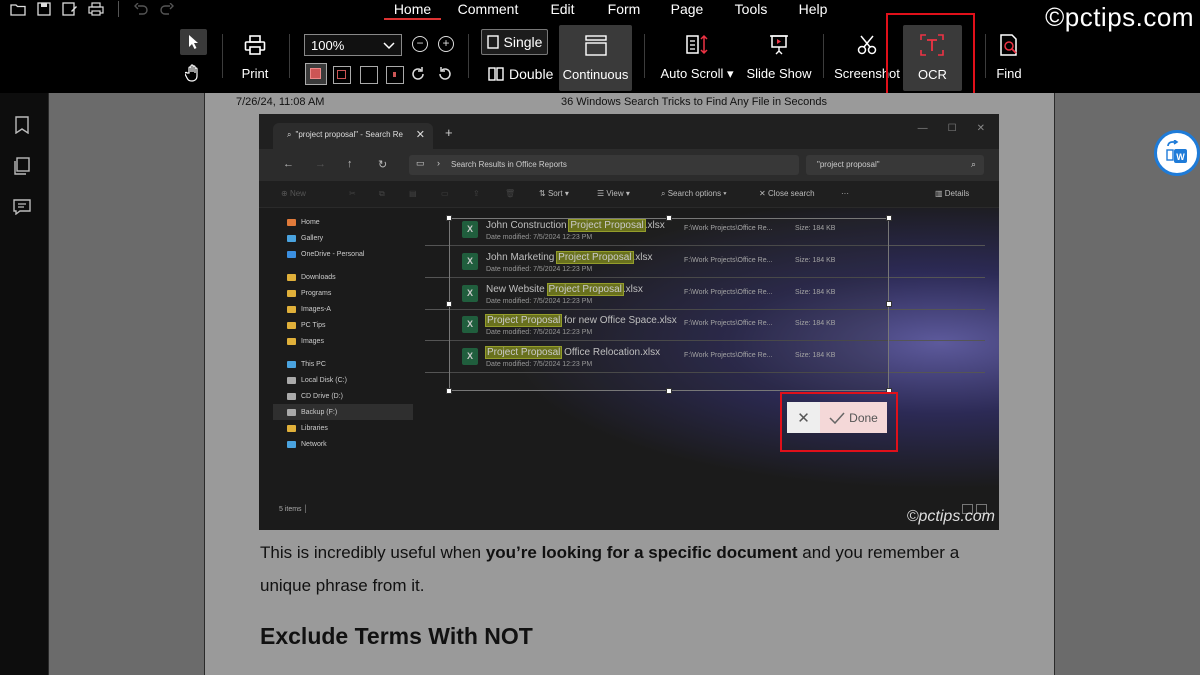 Image resolution: width=1200 pixels, height=675 pixels. I want to click on nav-item-label: Backup (F:), so click(319, 412).